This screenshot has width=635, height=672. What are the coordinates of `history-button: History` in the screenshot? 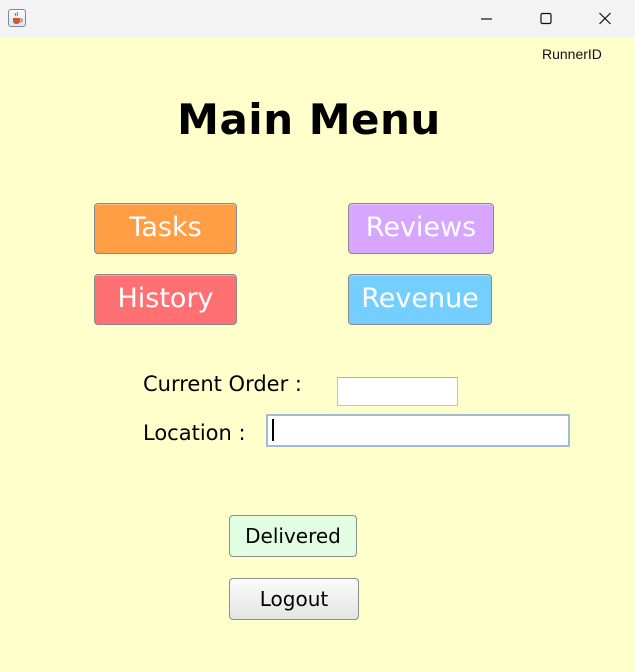 It's located at (165, 299).